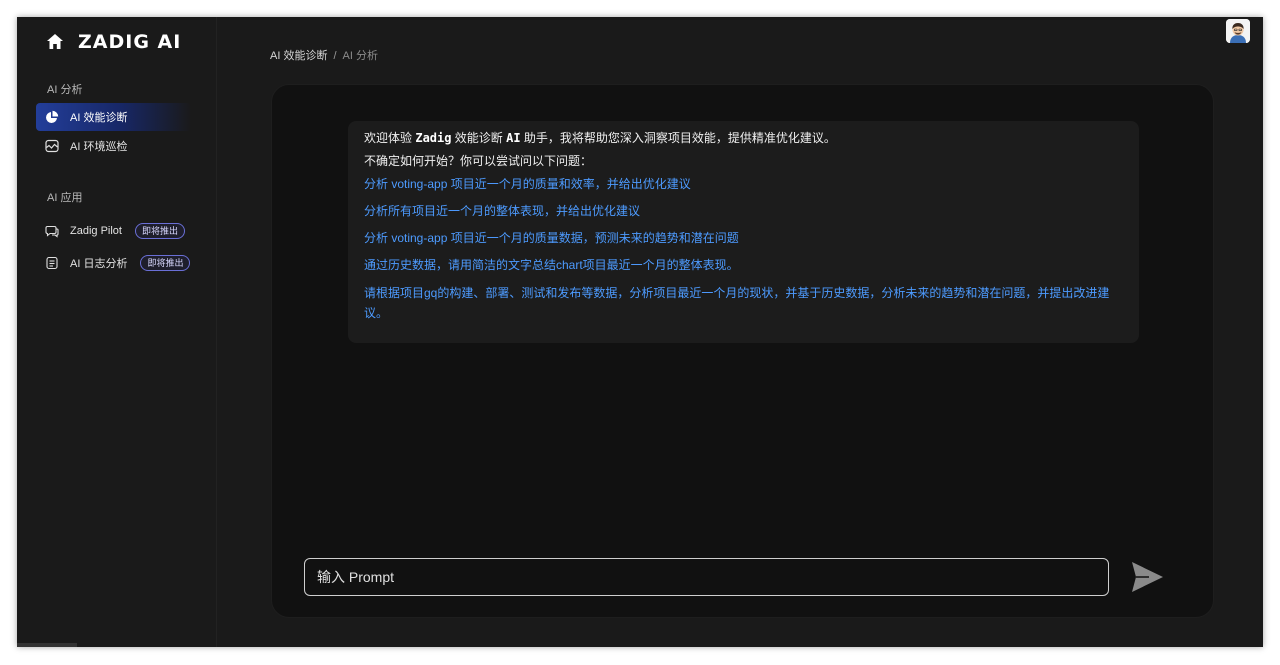  What do you see at coordinates (52, 231) in the screenshot?
I see `chat-bubbles-icon` at bounding box center [52, 231].